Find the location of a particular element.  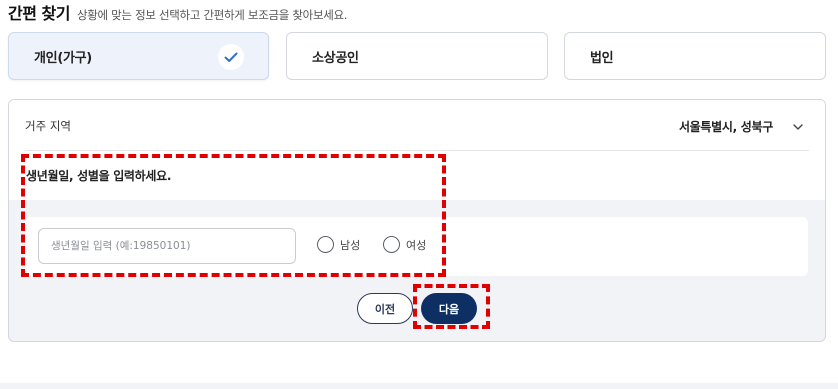

gender-radio-female: 여성 is located at coordinates (404, 244).